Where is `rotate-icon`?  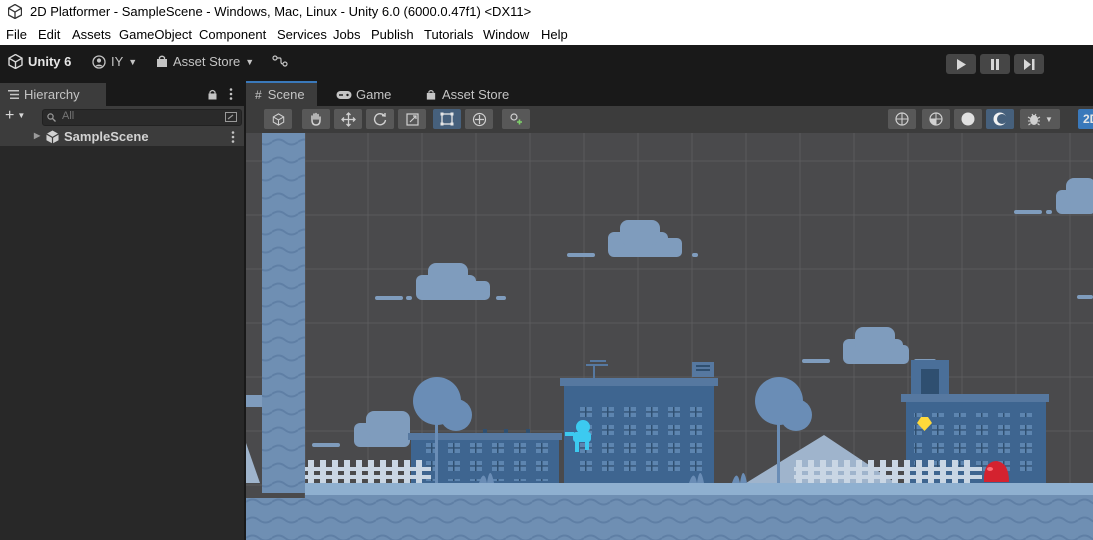 rotate-icon is located at coordinates (380, 119).